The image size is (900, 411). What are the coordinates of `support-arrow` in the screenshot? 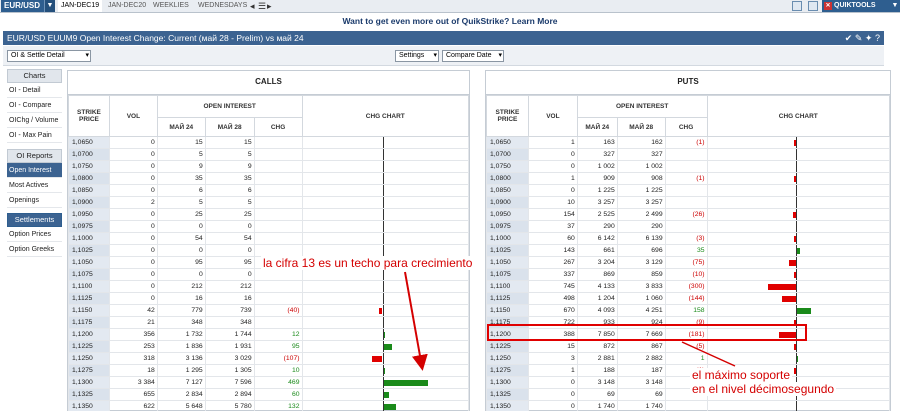 It's located at (708, 354).